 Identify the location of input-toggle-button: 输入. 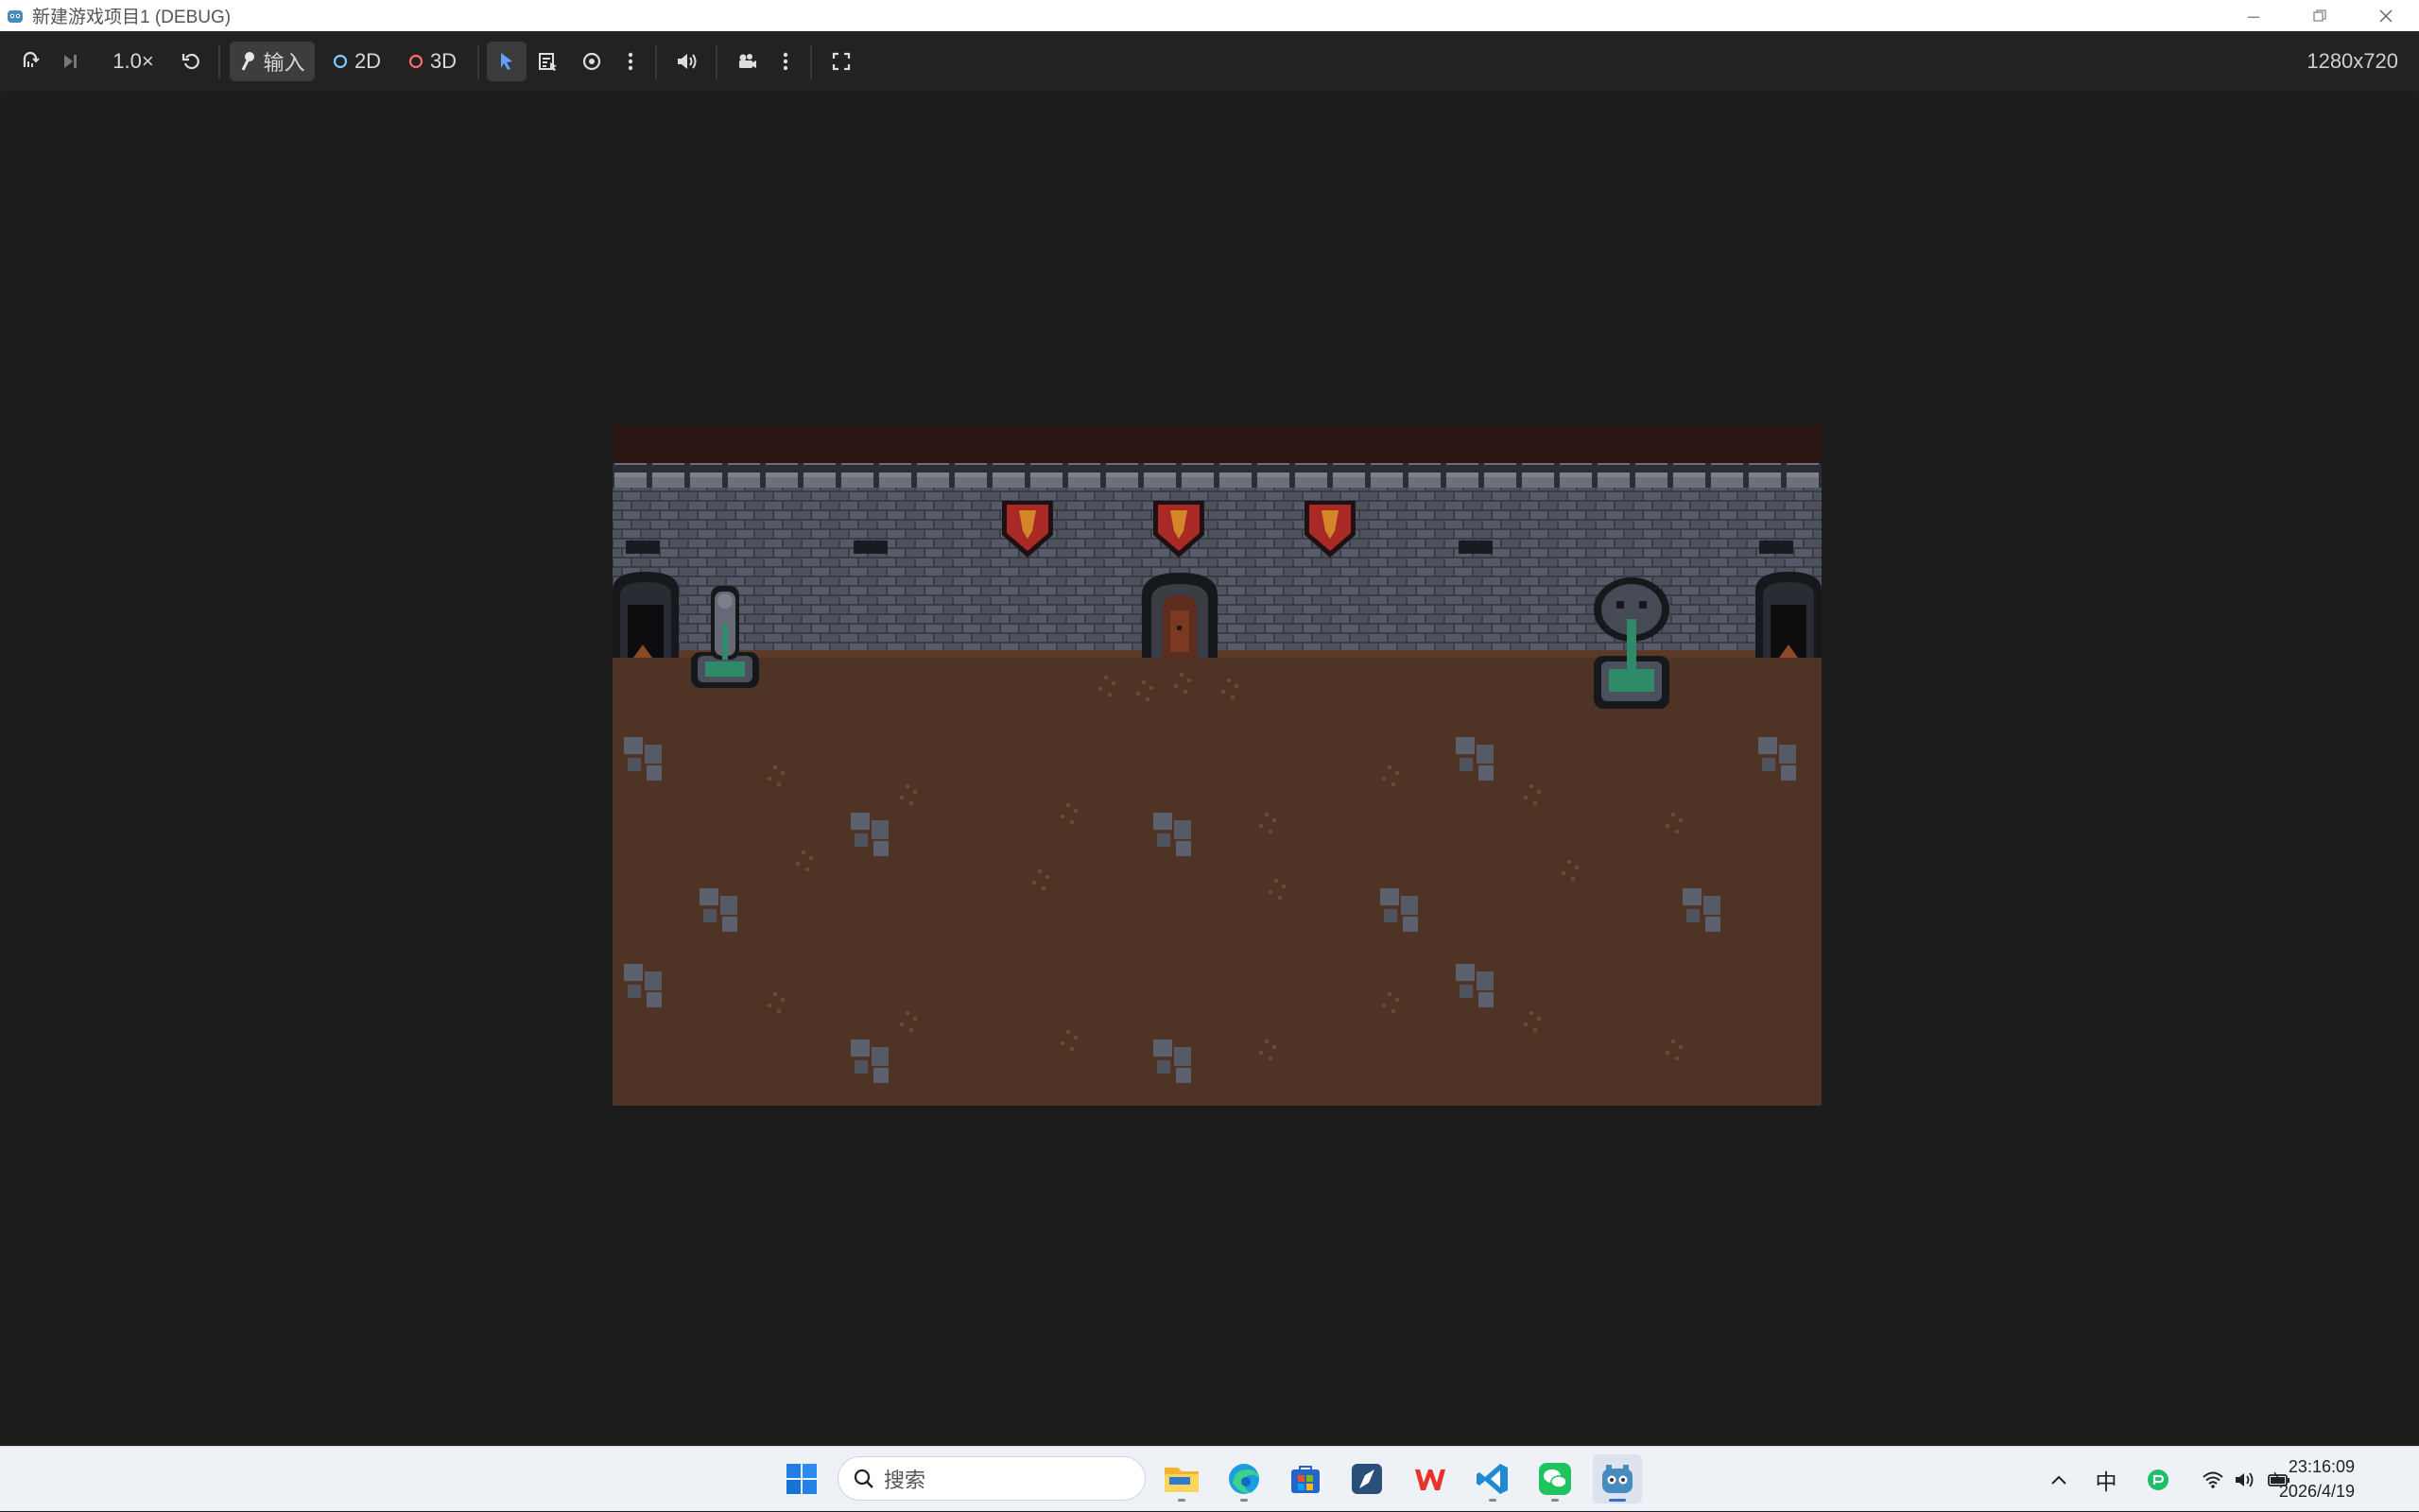
(272, 61).